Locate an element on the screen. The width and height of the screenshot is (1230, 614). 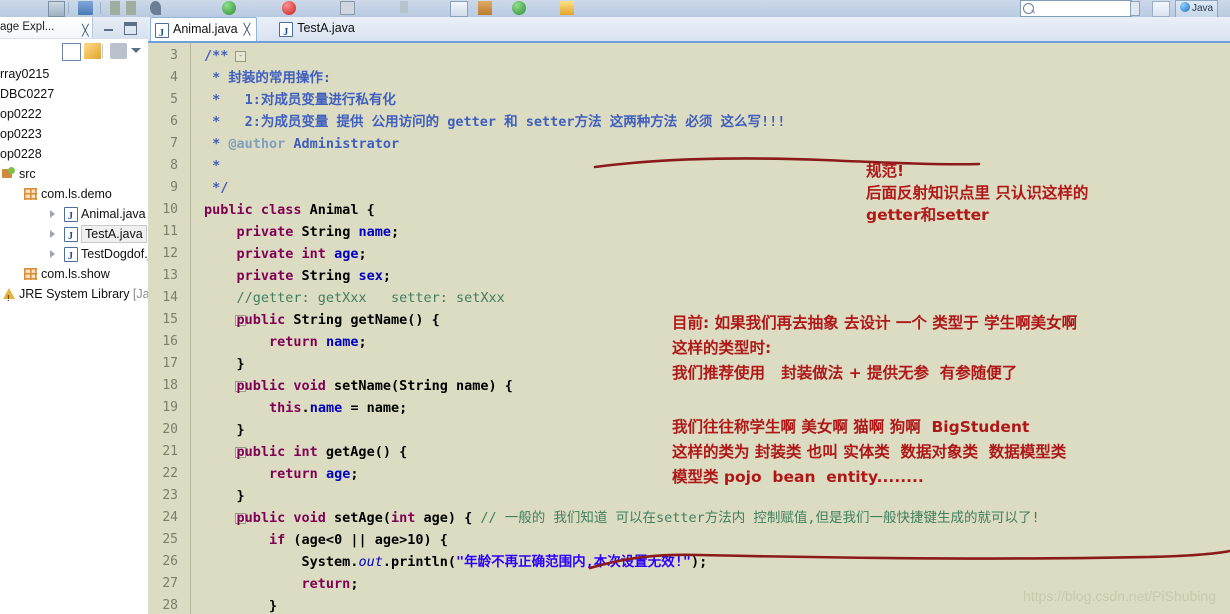
tree-item-label: com.ls.demo is located at coordinates (76, 194).